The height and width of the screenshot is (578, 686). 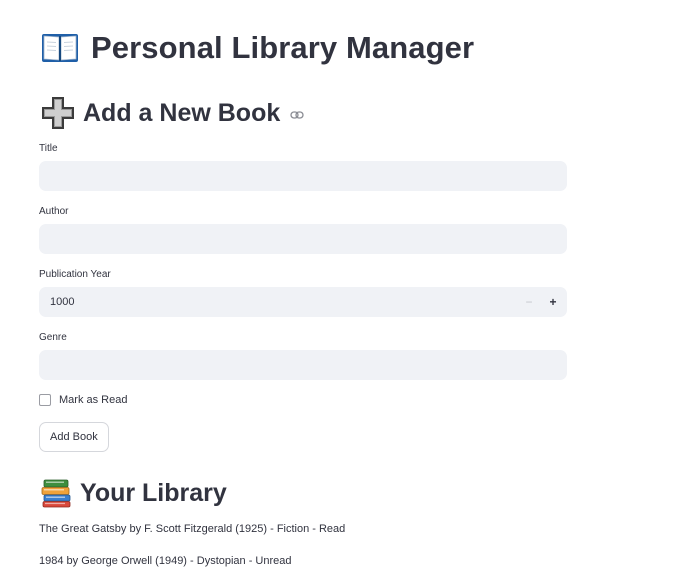 What do you see at coordinates (45, 400) in the screenshot?
I see `checkbox-box` at bounding box center [45, 400].